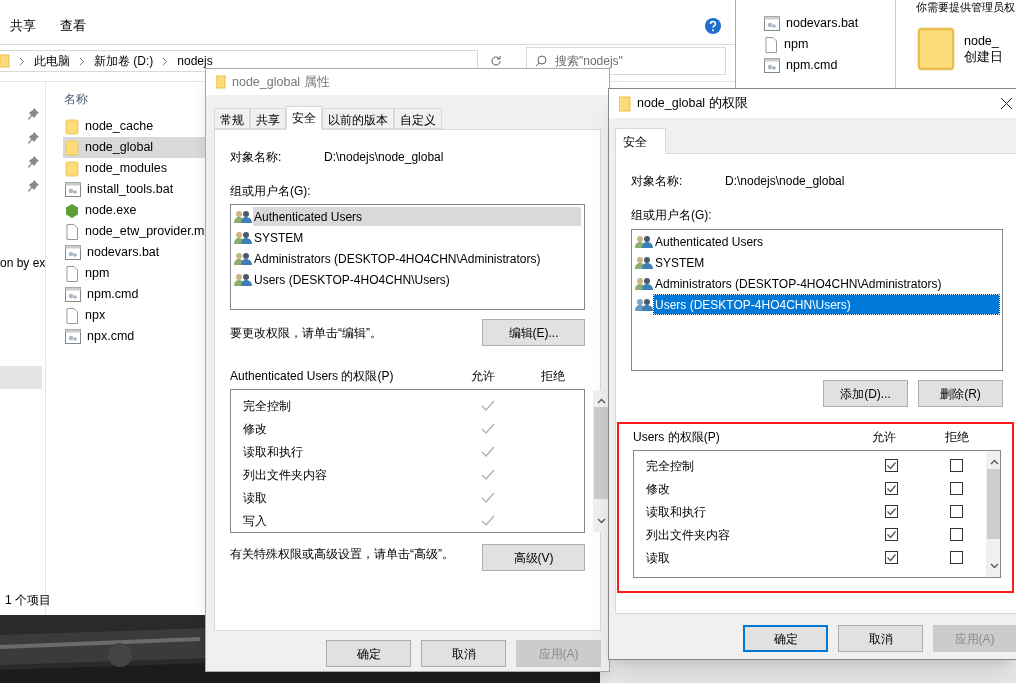  I want to click on tab: 常规, so click(232, 118).